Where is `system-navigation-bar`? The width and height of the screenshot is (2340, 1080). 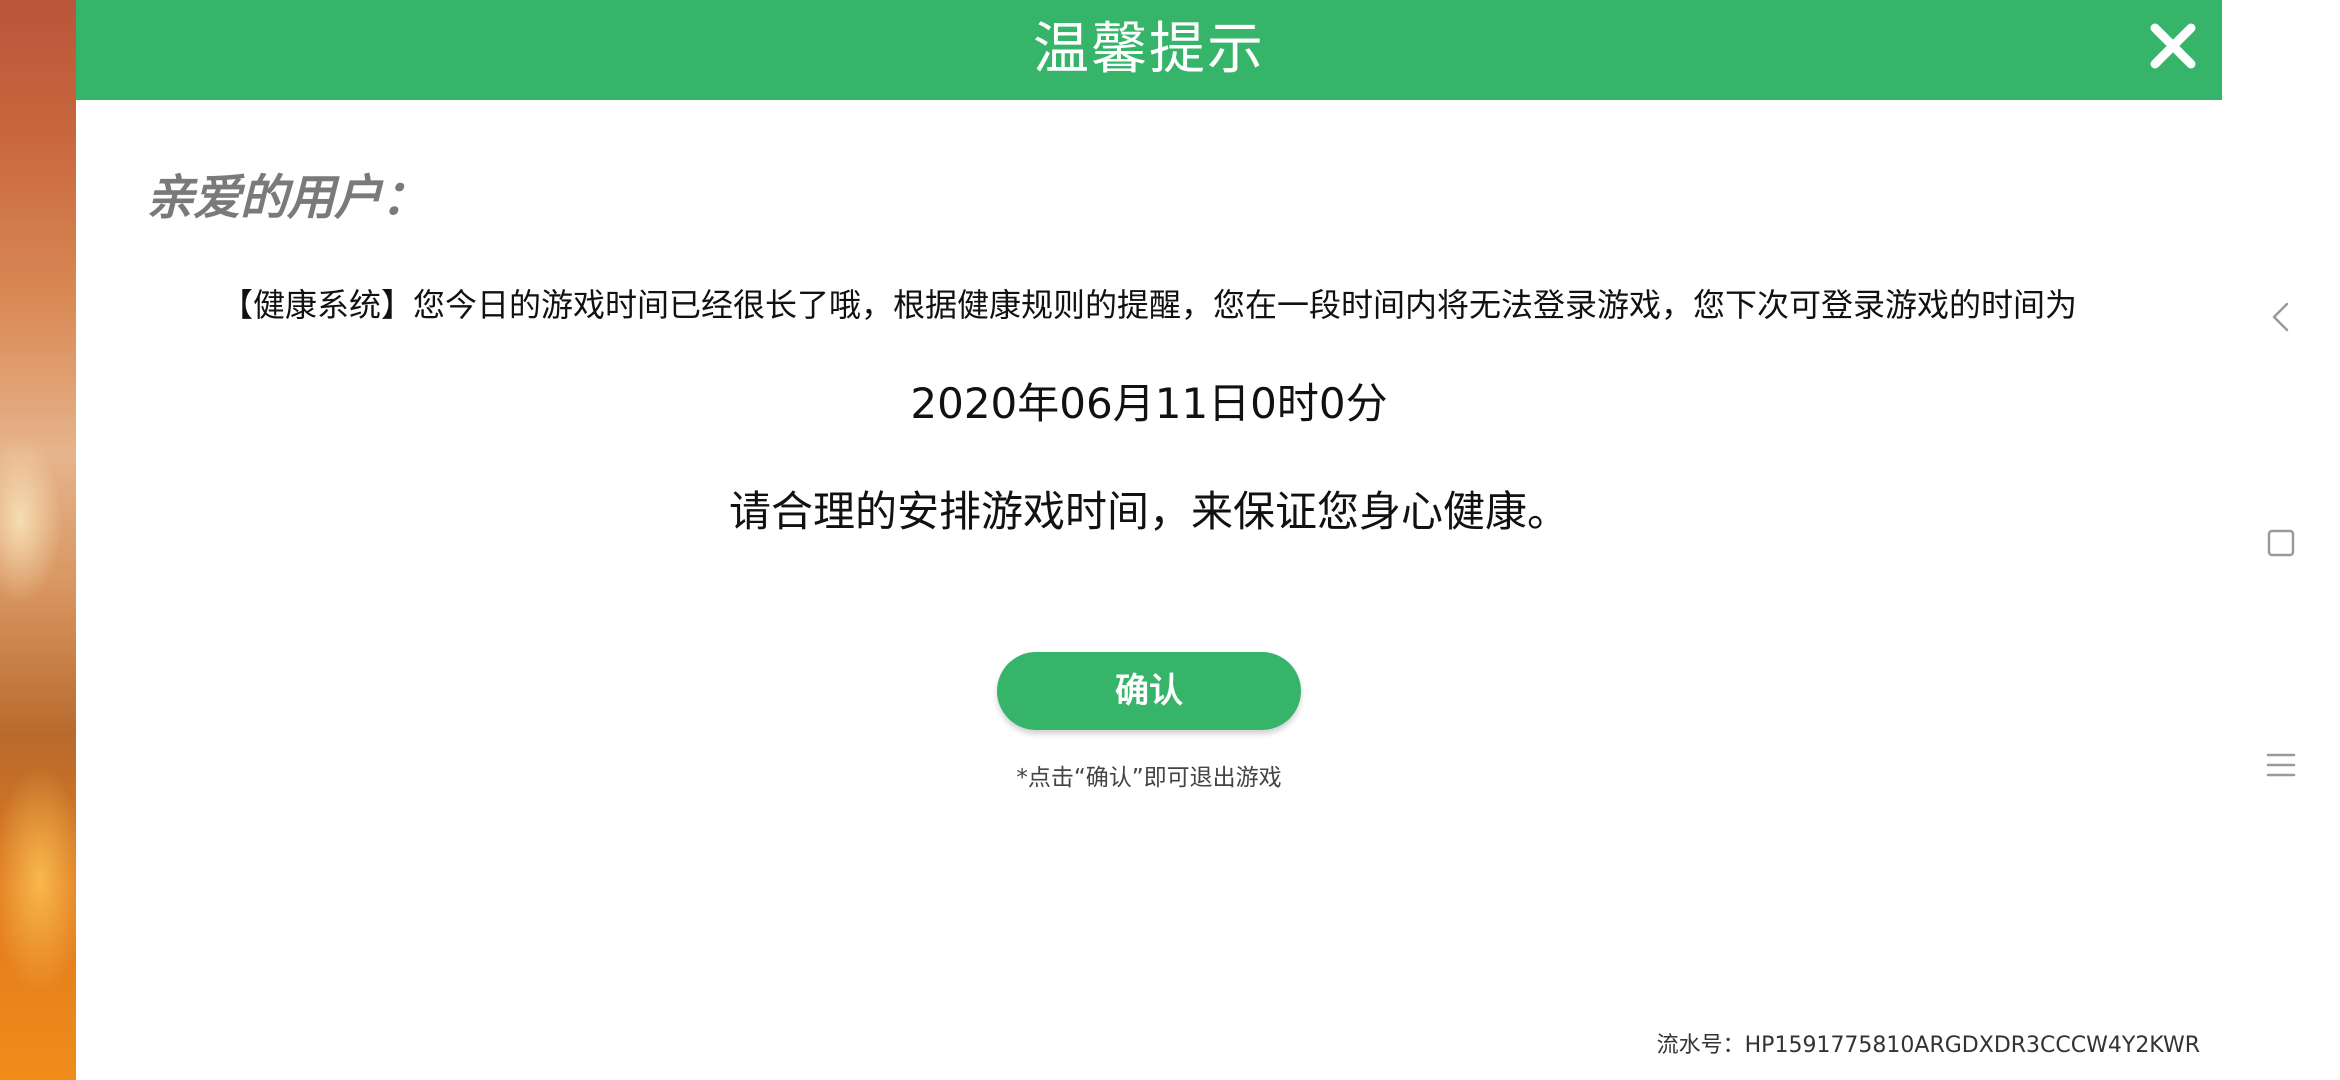 system-navigation-bar is located at coordinates (2281, 540).